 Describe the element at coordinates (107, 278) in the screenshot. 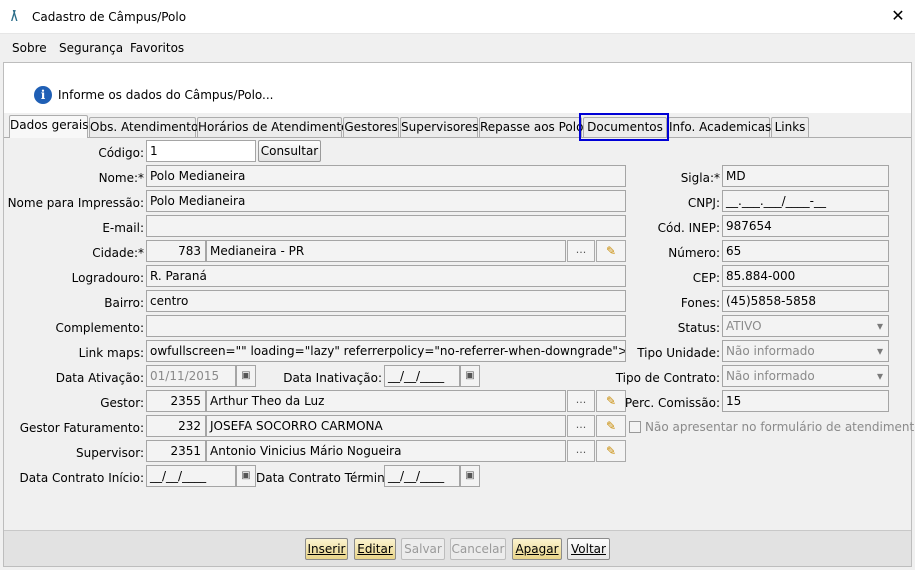

I see `label-logradouro: Logradouro:` at that location.